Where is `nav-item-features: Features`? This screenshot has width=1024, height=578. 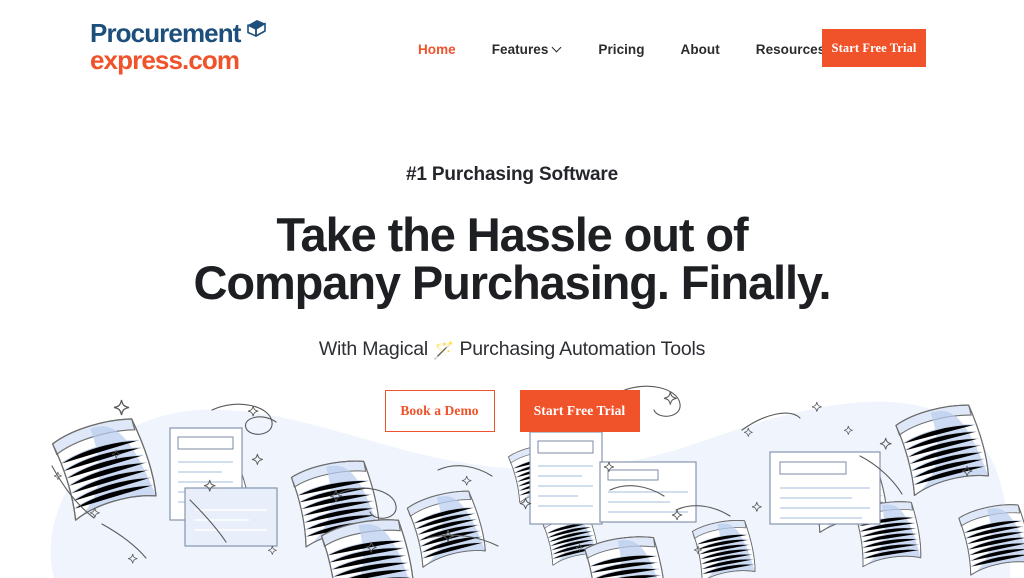
nav-item-features: Features is located at coordinates (527, 49).